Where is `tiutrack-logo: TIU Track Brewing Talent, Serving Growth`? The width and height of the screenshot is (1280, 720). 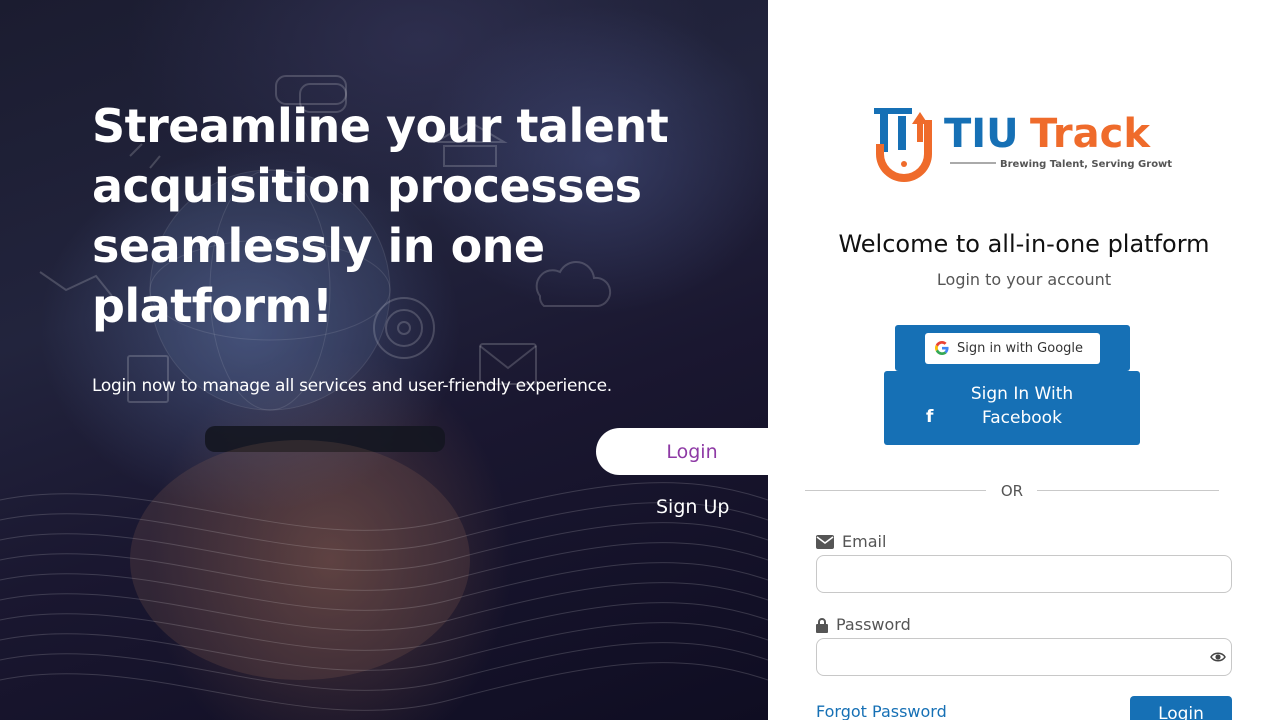 tiutrack-logo: TIU Track Brewing Talent, Serving Growth is located at coordinates (1025, 146).